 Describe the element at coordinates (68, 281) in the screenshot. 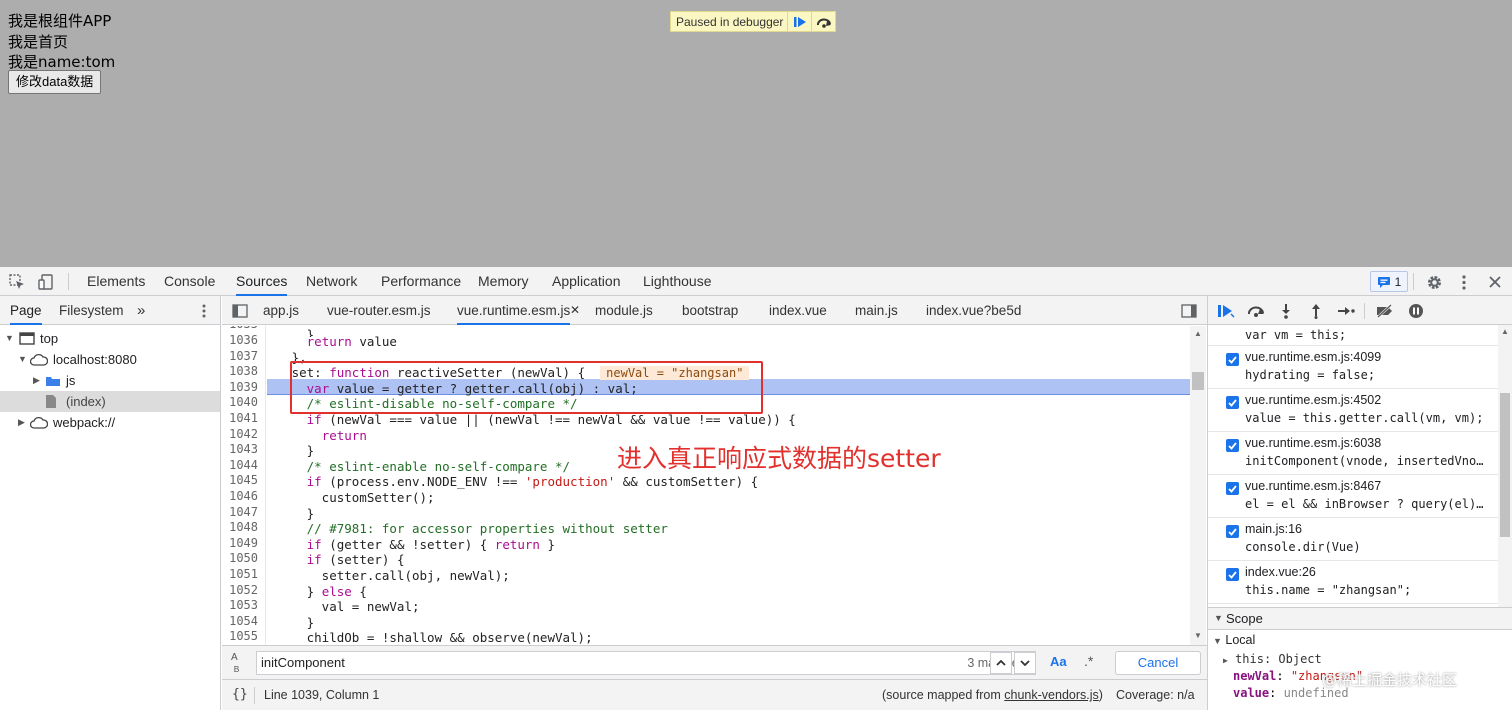

I see `toolbar-divider` at that location.